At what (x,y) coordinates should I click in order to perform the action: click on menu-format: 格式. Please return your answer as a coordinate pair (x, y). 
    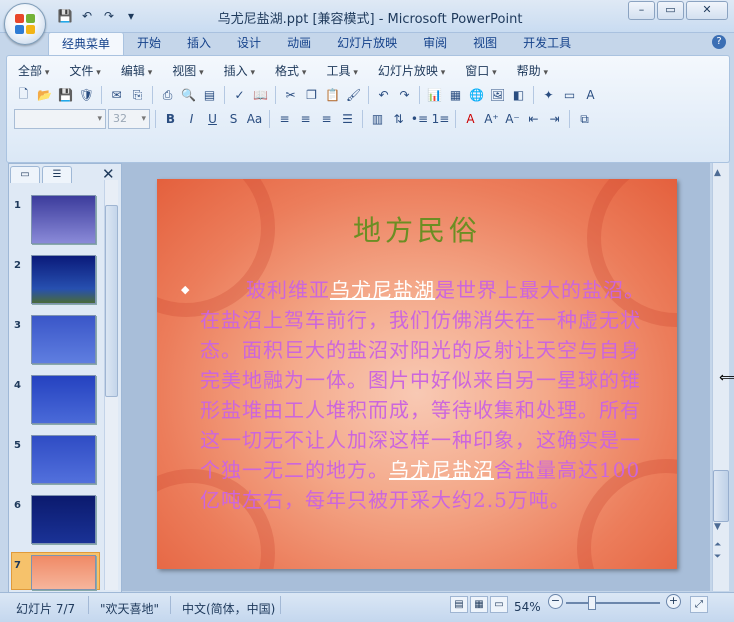
    Looking at the image, I should click on (290, 71).